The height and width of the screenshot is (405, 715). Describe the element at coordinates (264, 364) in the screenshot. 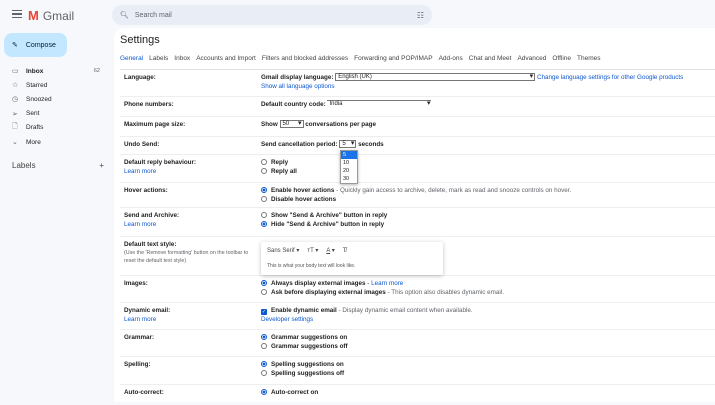

I see `spelling-on-radio` at that location.